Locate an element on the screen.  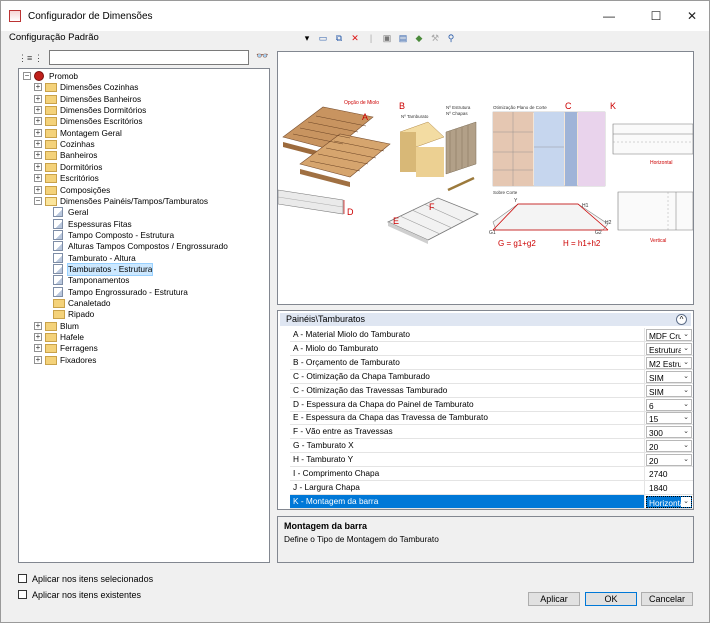
tree-item: Tamponamentos is located at coordinates (144, 280).